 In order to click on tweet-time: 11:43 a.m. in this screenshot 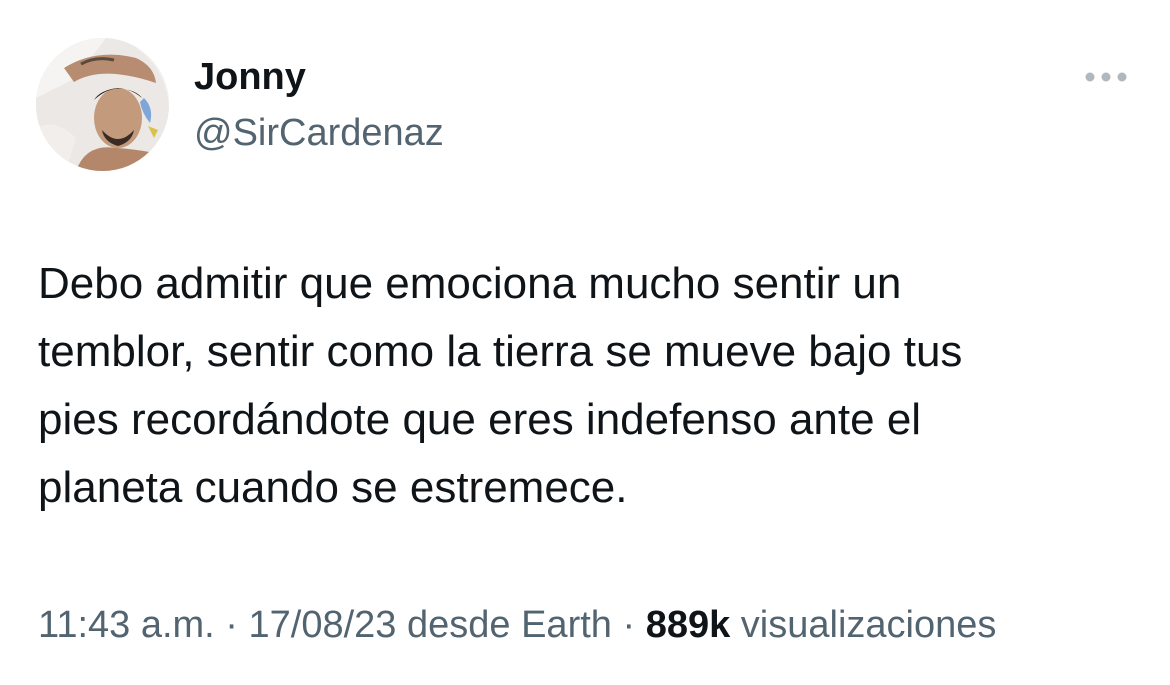, I will do `click(126, 625)`.